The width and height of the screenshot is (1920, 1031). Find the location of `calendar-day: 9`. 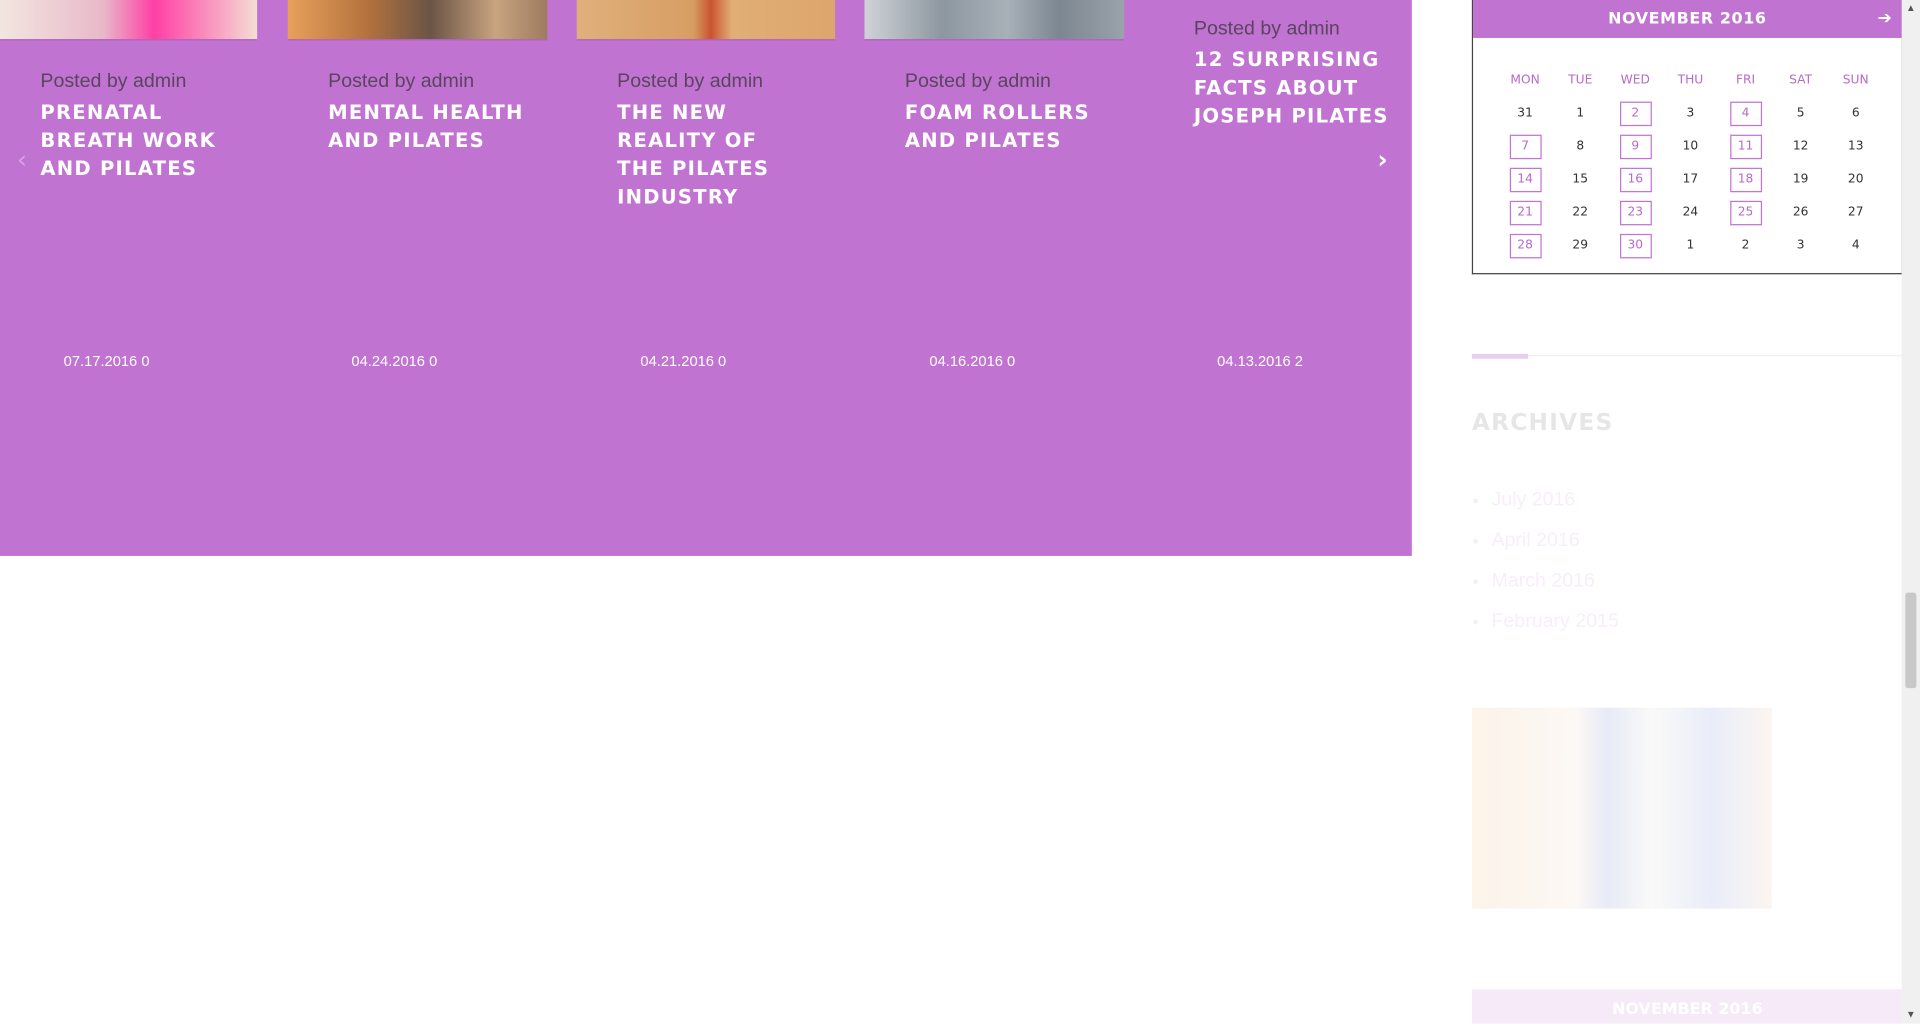

calendar-day: 9 is located at coordinates (1635, 146).